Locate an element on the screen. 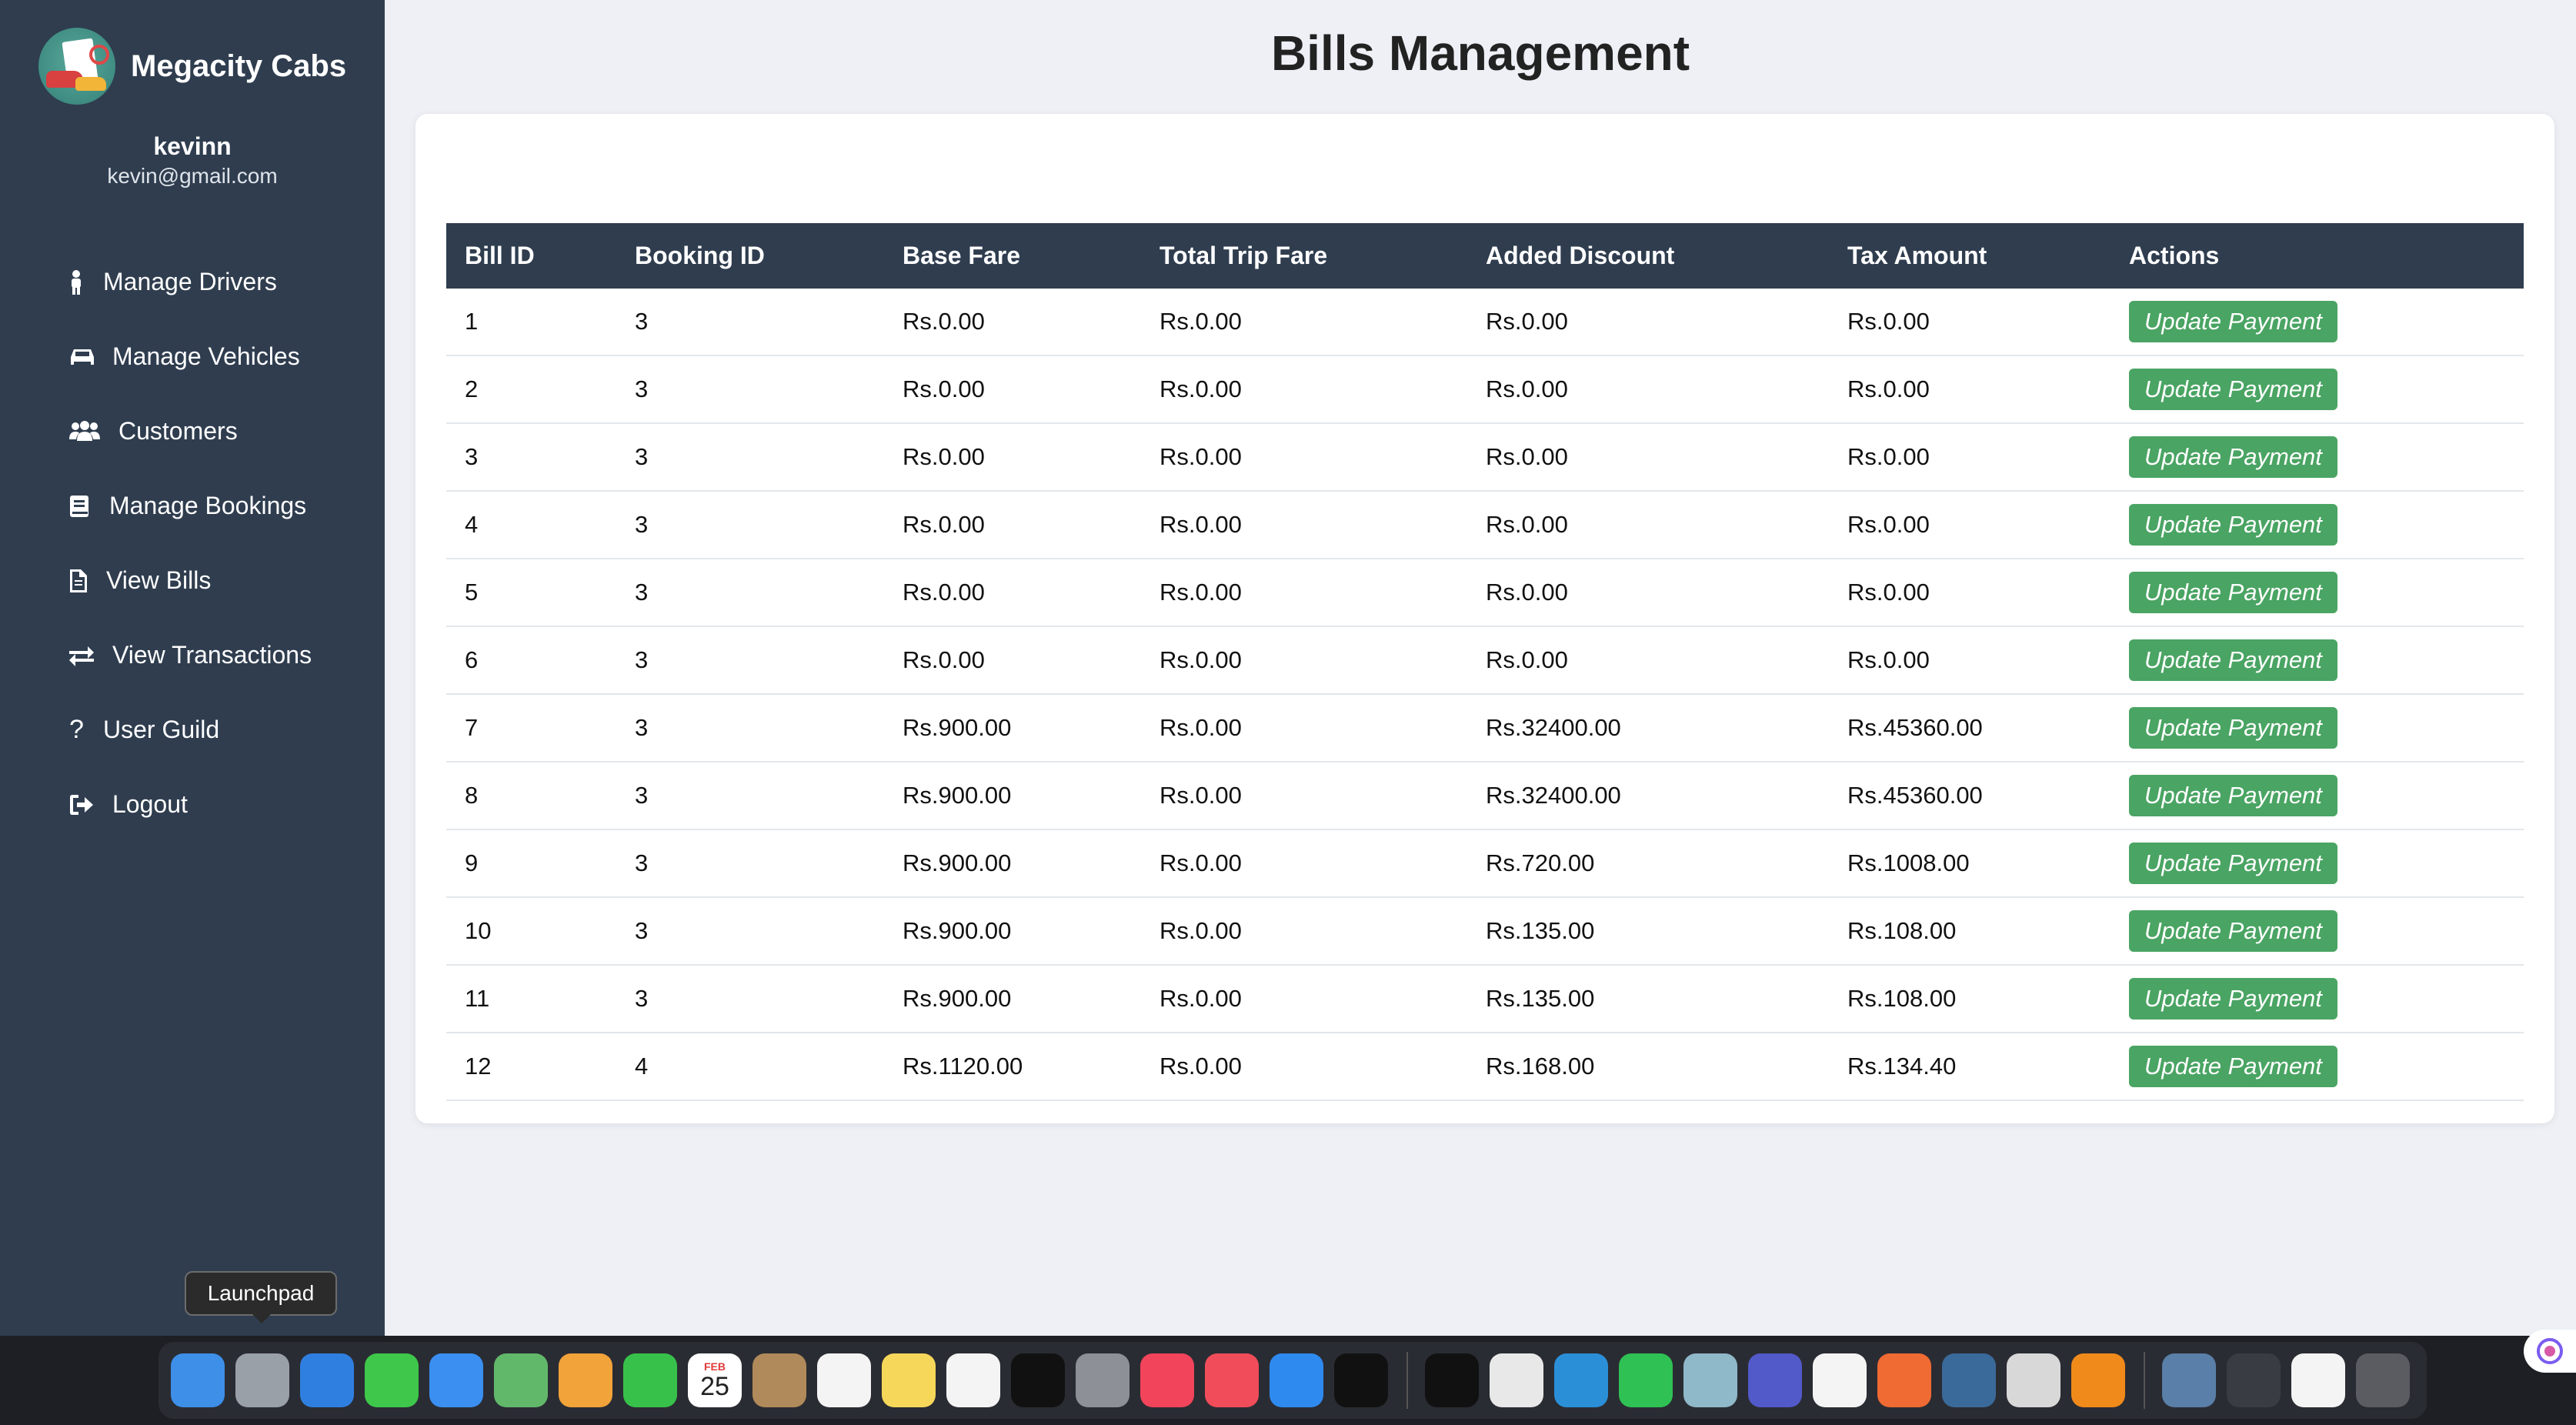 Image resolution: width=2576 pixels, height=1425 pixels. column-header: Base Fare is located at coordinates (1012, 256).